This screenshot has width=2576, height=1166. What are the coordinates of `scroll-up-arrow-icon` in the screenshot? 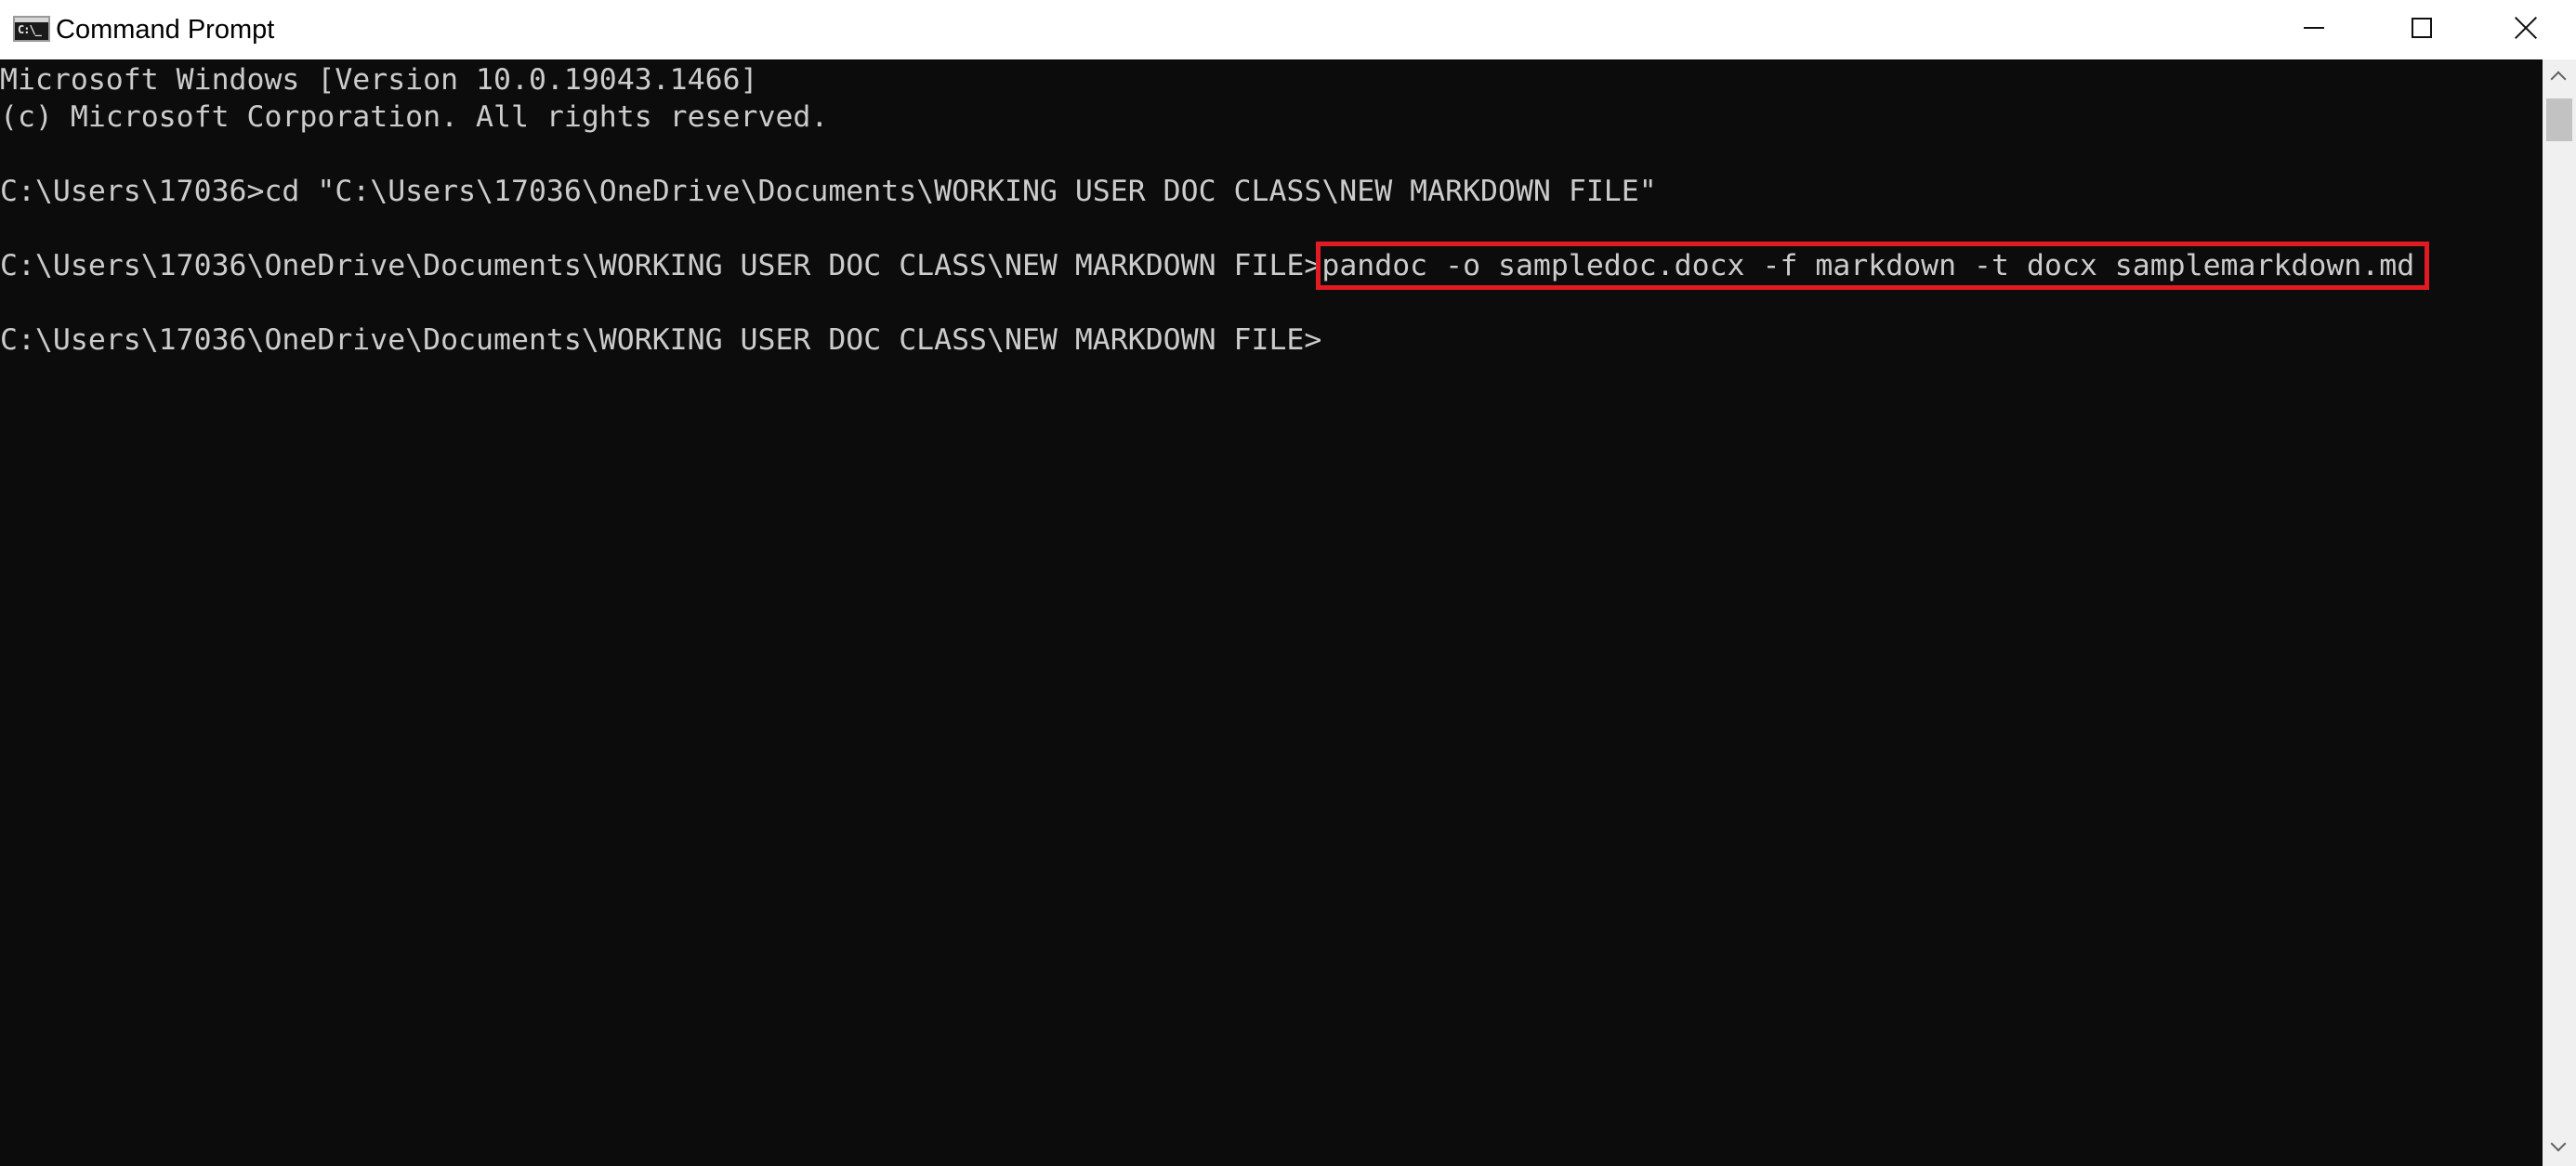 It's located at (2559, 77).